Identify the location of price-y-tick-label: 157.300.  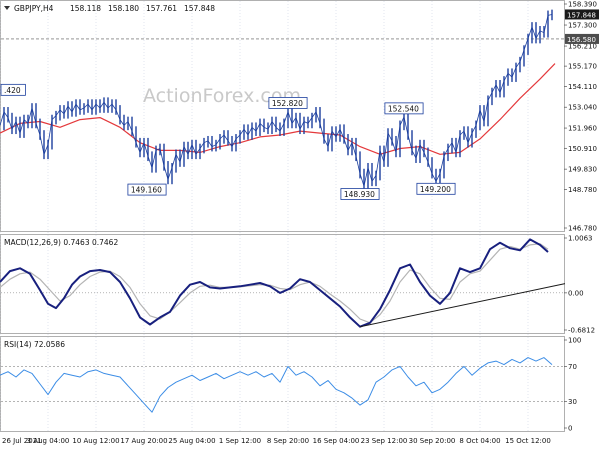
(582, 26).